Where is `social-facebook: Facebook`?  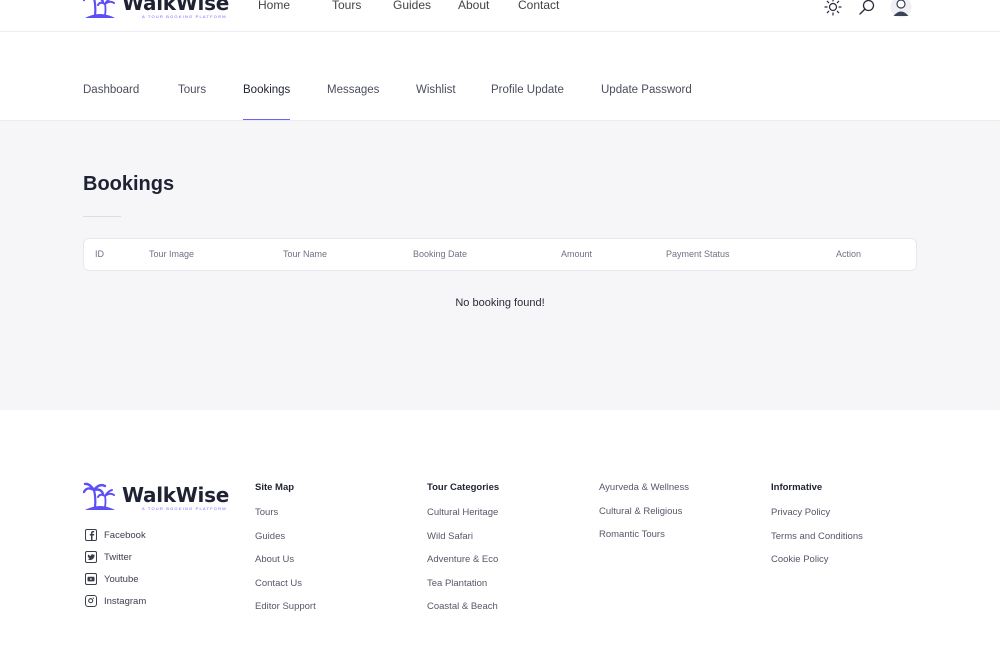 social-facebook: Facebook is located at coordinates (115, 535).